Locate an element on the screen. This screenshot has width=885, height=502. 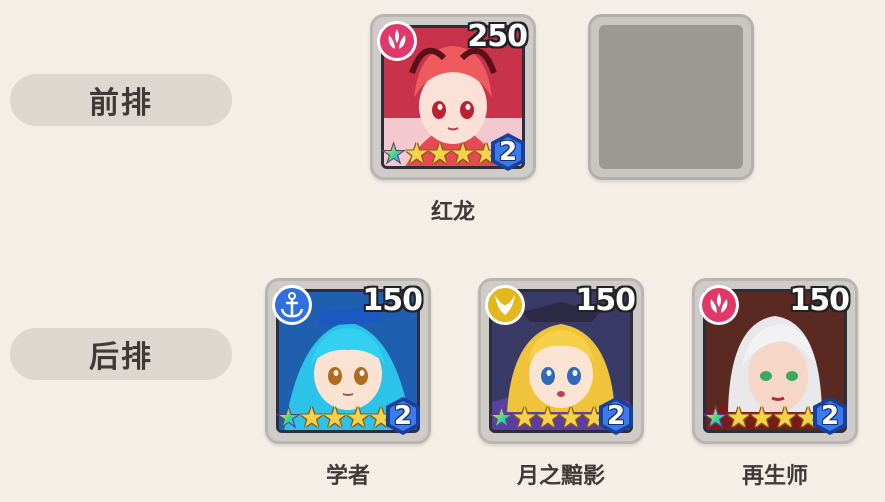
front-row-label: 前排 is located at coordinates (121, 100).